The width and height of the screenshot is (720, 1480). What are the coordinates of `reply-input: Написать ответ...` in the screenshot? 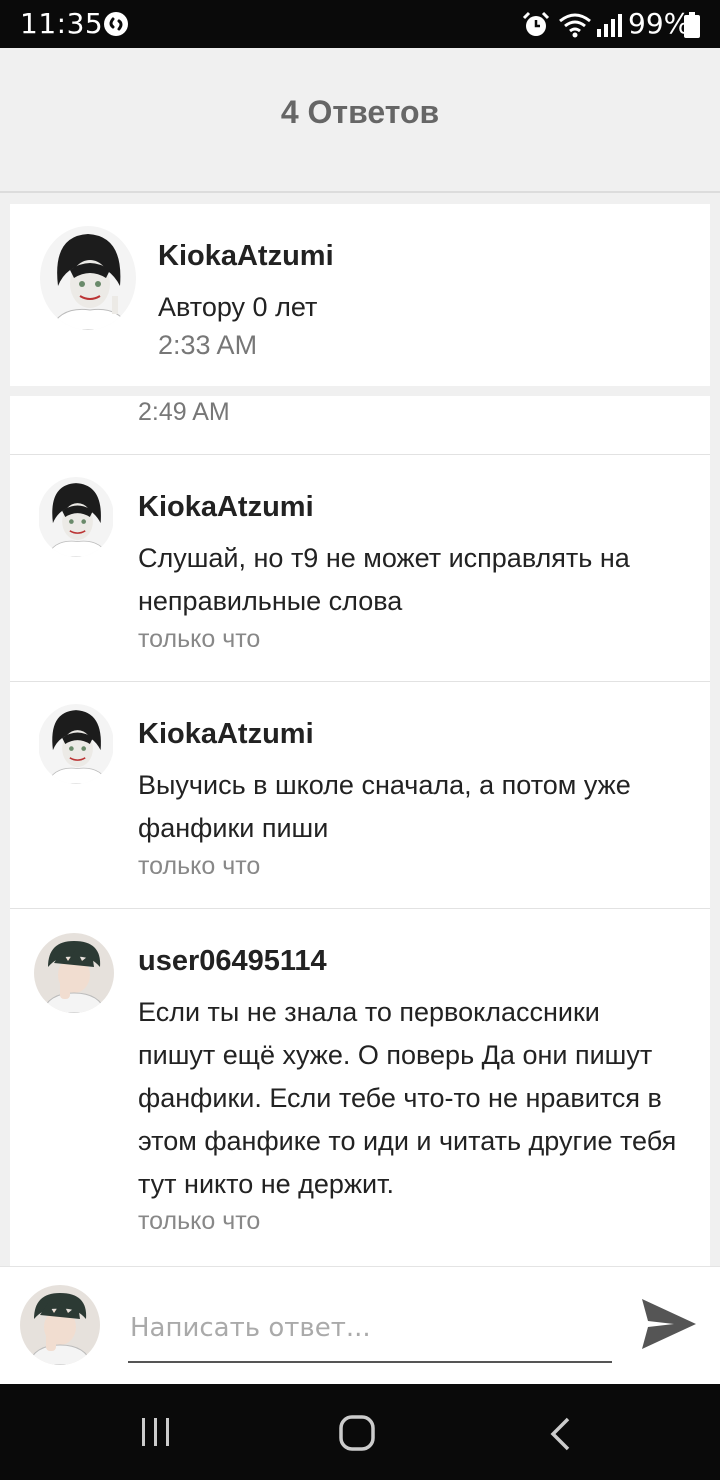 It's located at (370, 1333).